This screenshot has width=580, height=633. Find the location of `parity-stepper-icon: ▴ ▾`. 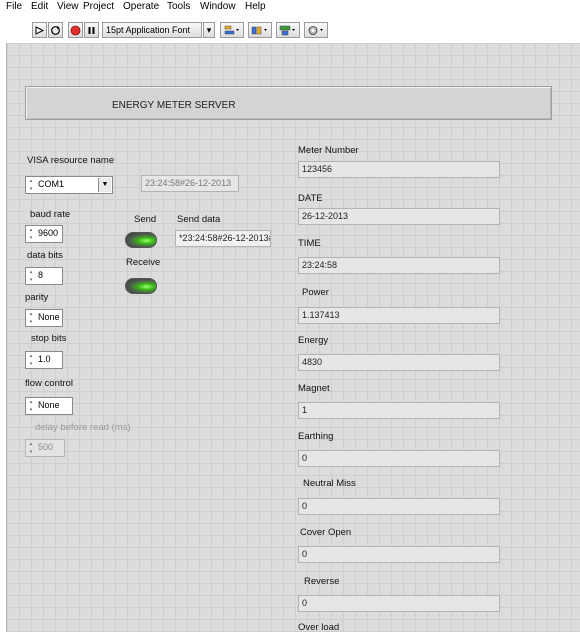

parity-stepper-icon: ▴ ▾ is located at coordinates (31, 318).